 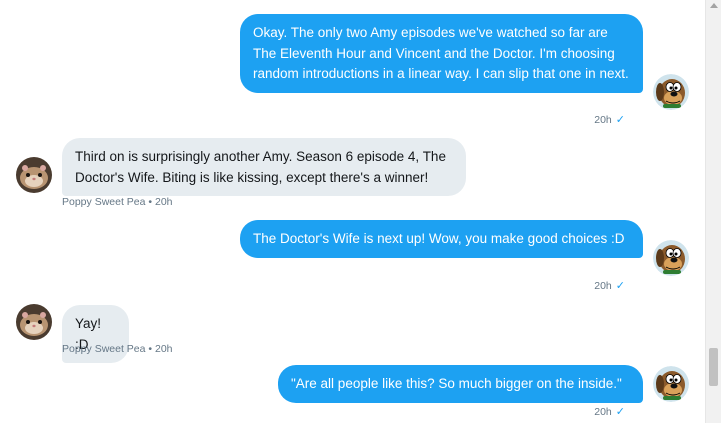 What do you see at coordinates (713, 211) in the screenshot?
I see `vertical-scrollbar` at bounding box center [713, 211].